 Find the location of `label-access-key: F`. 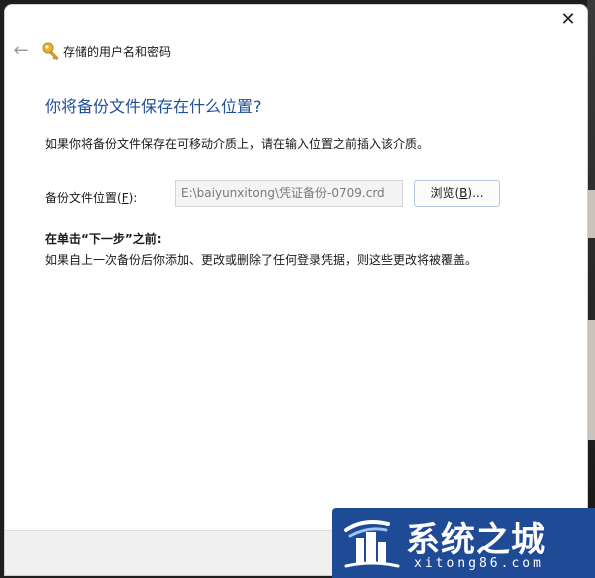

label-access-key: F is located at coordinates (125, 198).